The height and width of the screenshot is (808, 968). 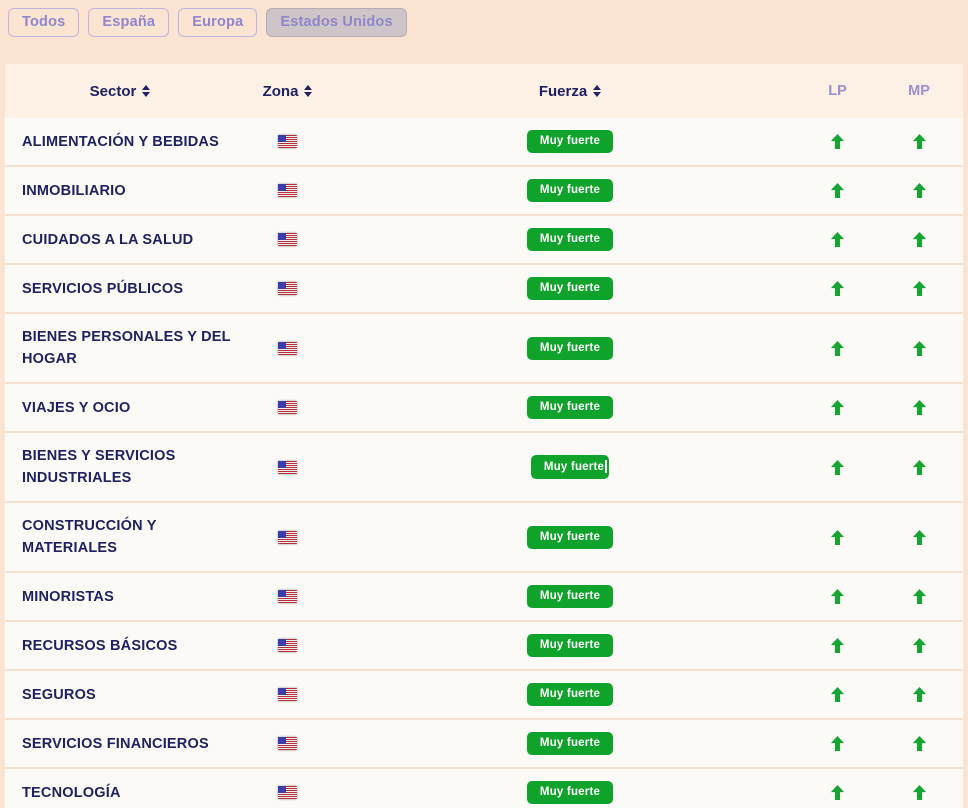 What do you see at coordinates (280, 91) in the screenshot?
I see `zona-header-label: Zona` at bounding box center [280, 91].